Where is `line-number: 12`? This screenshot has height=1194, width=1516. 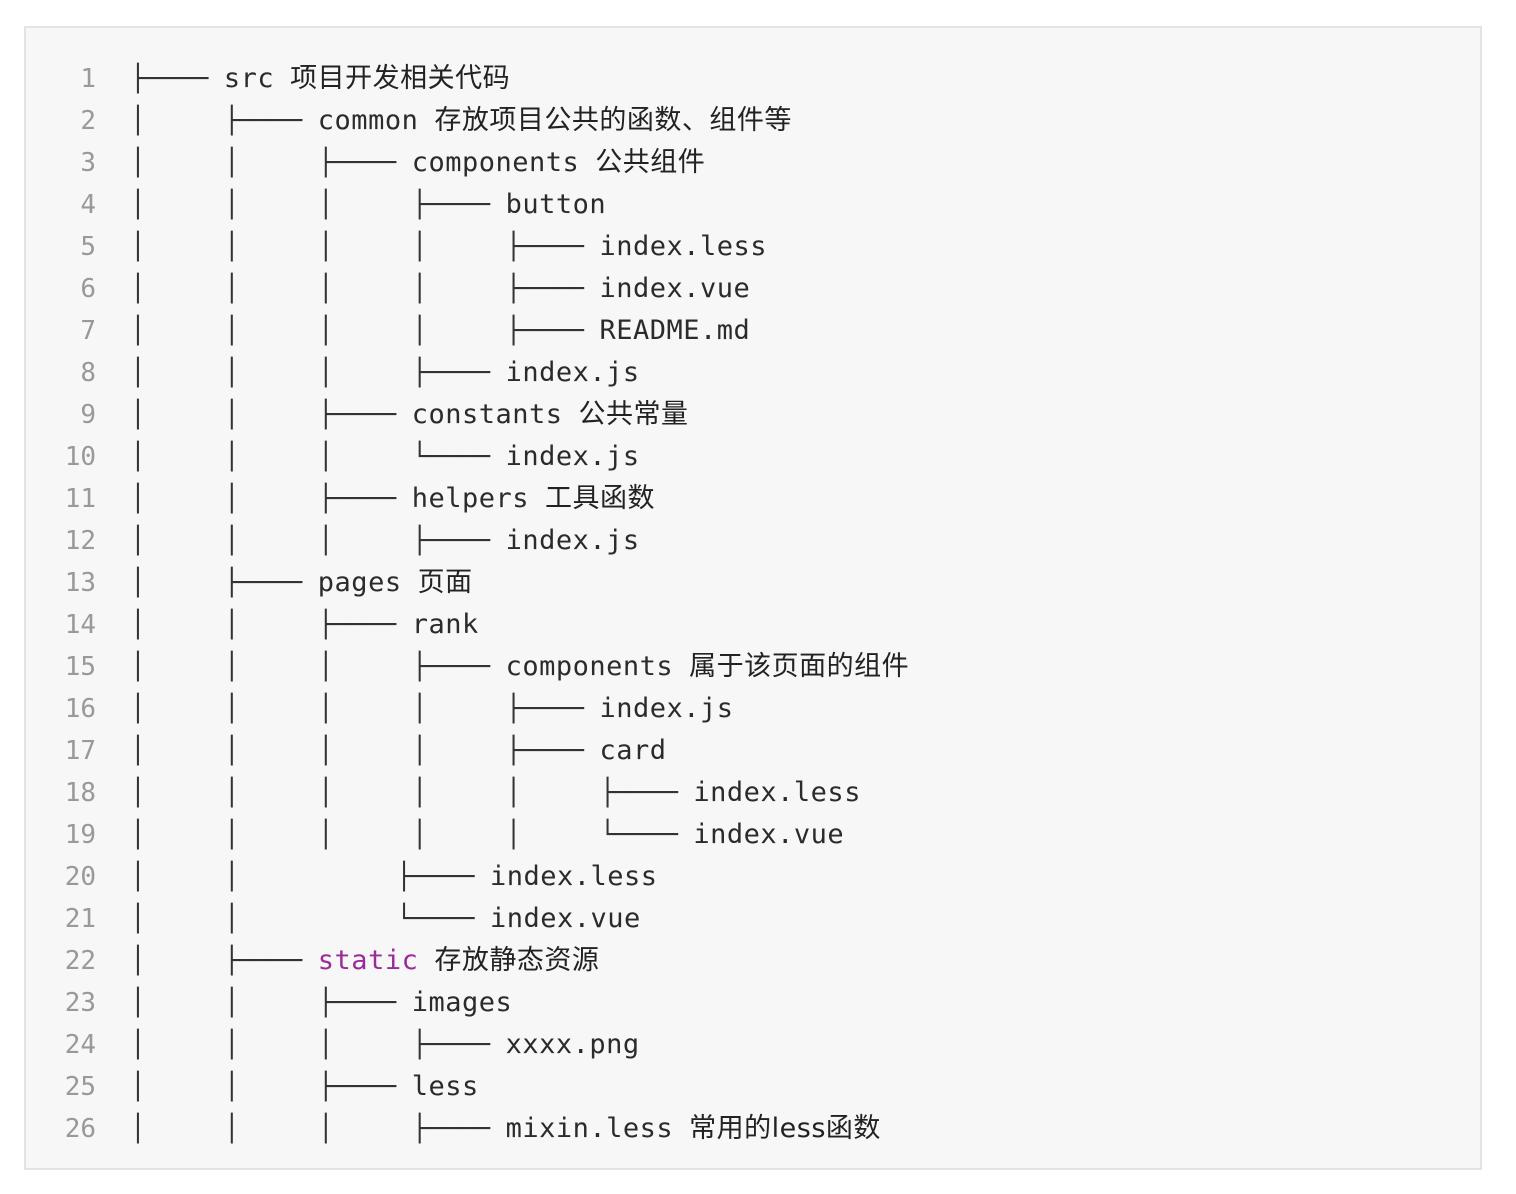
line-number: 12 is located at coordinates (80, 541).